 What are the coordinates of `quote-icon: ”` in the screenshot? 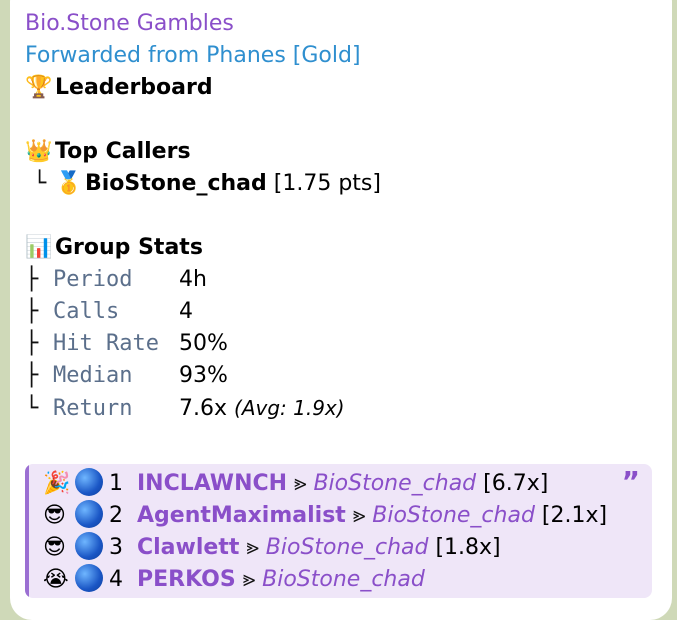 It's located at (630, 481).